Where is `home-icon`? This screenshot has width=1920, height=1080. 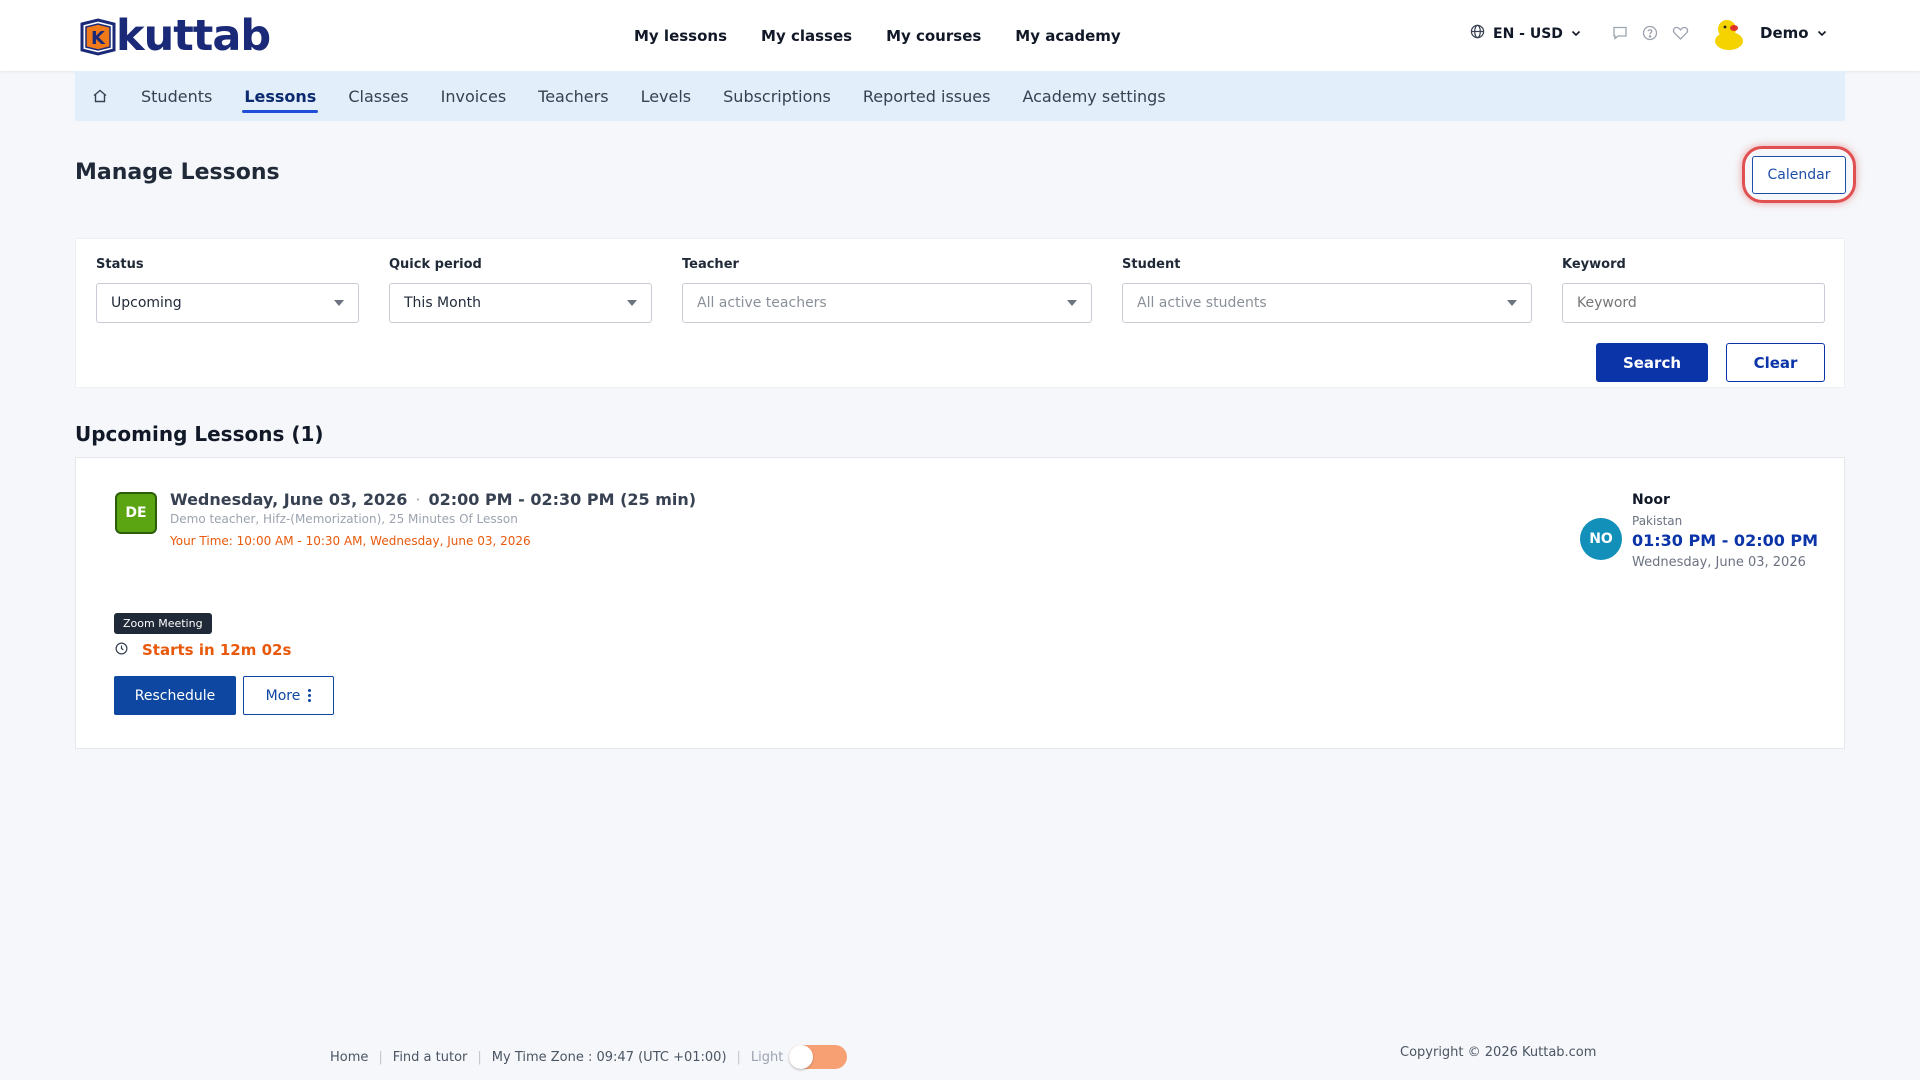
home-icon is located at coordinates (100, 96).